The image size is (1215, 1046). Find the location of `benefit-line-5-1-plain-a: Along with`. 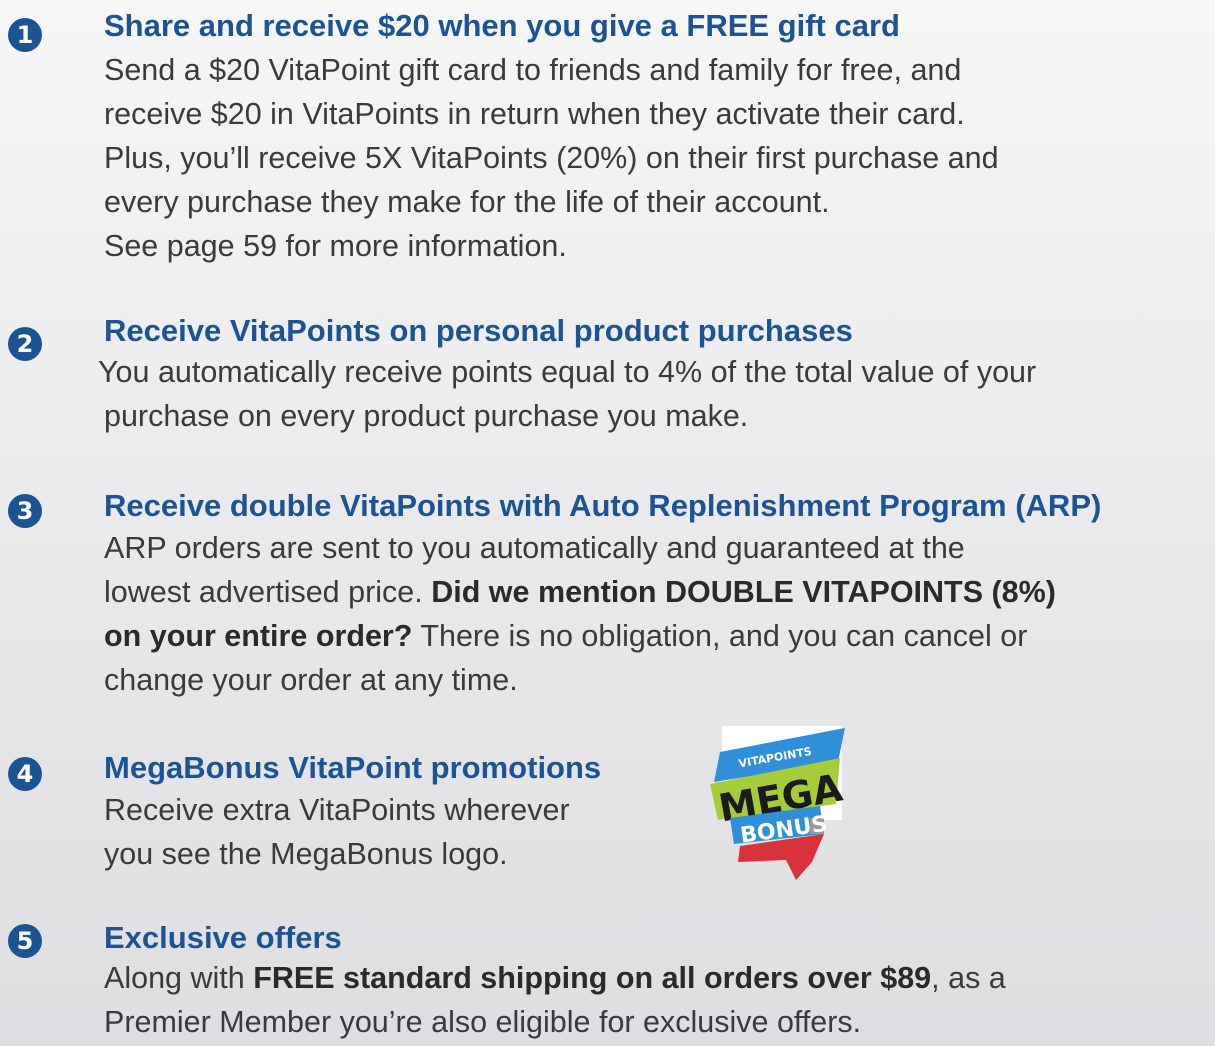

benefit-line-5-1-plain-a: Along with is located at coordinates (179, 978).